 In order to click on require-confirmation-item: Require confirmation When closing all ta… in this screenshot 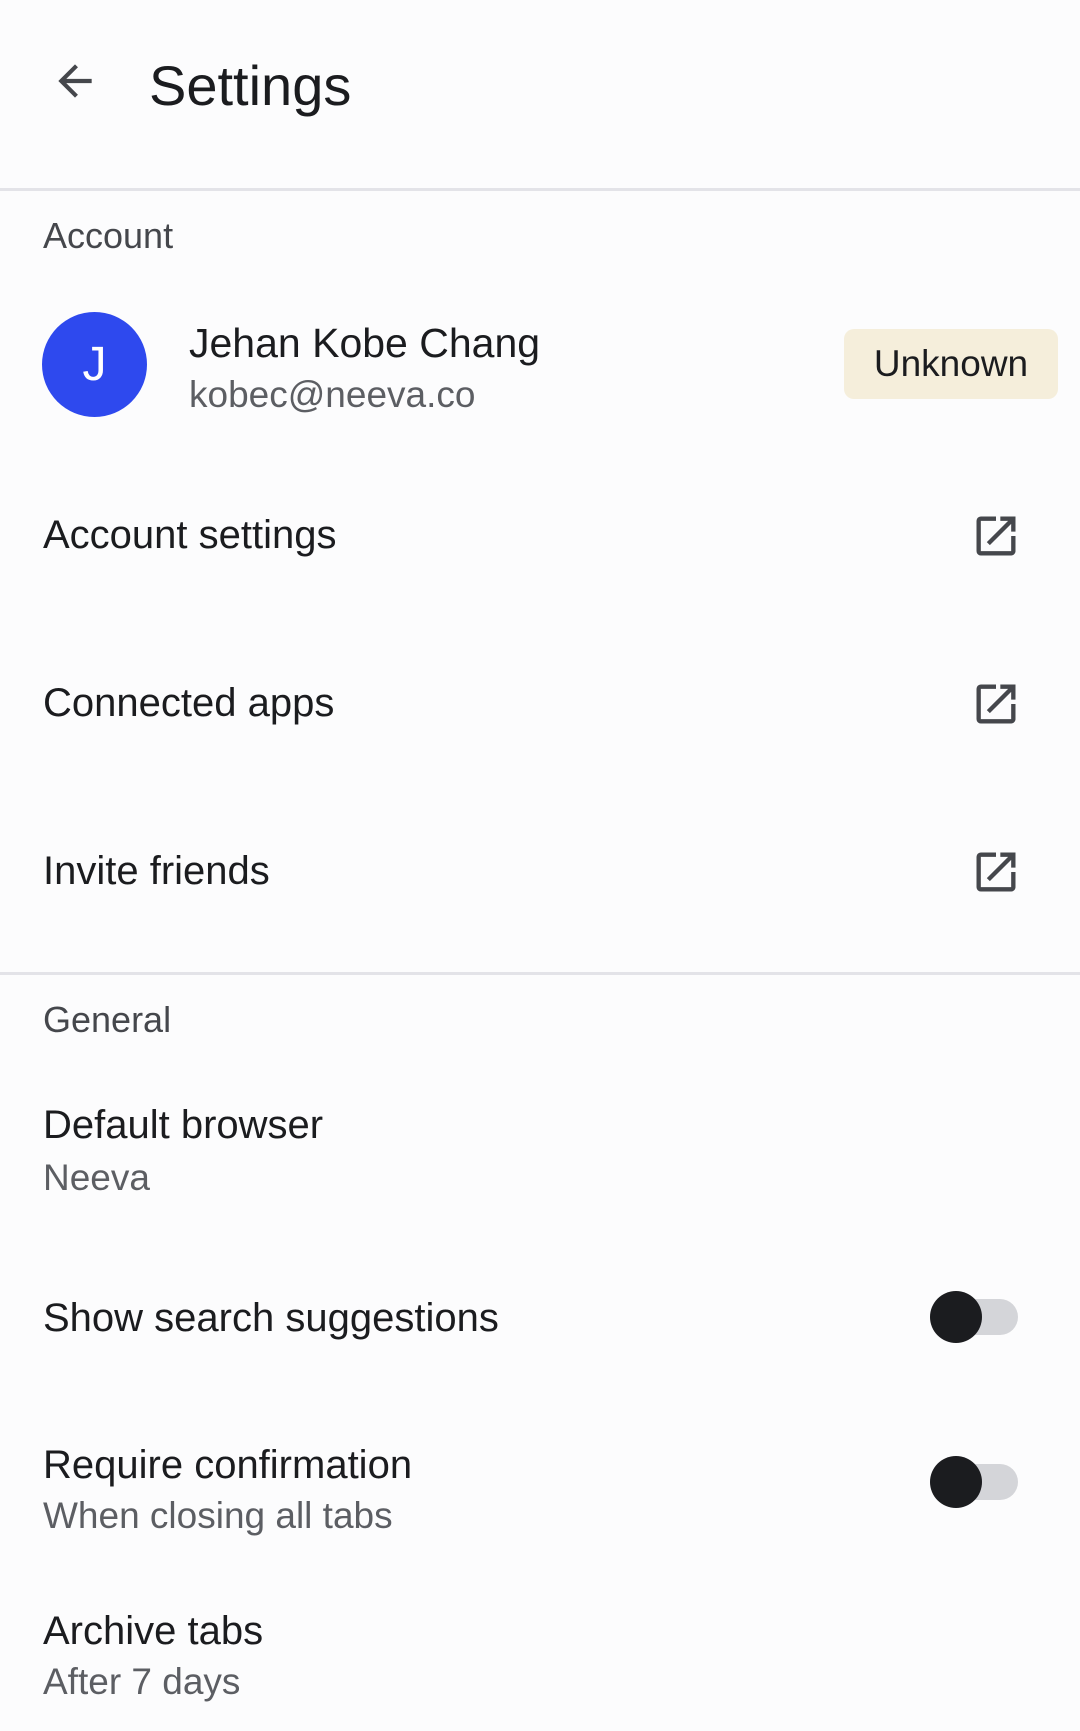, I will do `click(540, 1490)`.